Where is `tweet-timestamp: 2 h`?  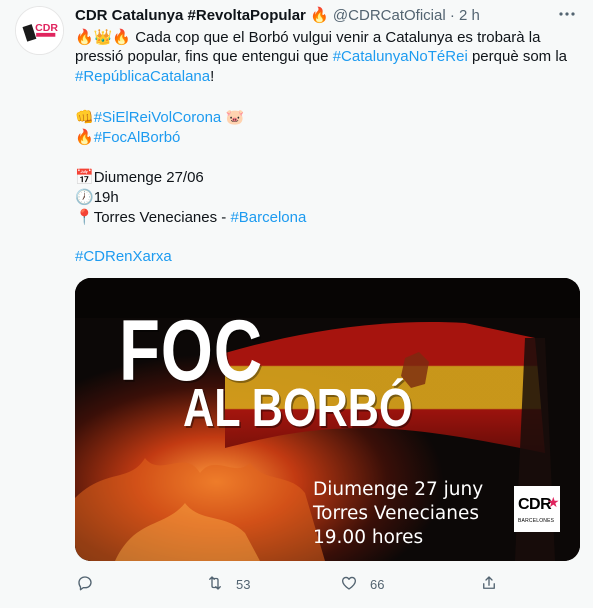
tweet-timestamp: 2 h is located at coordinates (469, 15).